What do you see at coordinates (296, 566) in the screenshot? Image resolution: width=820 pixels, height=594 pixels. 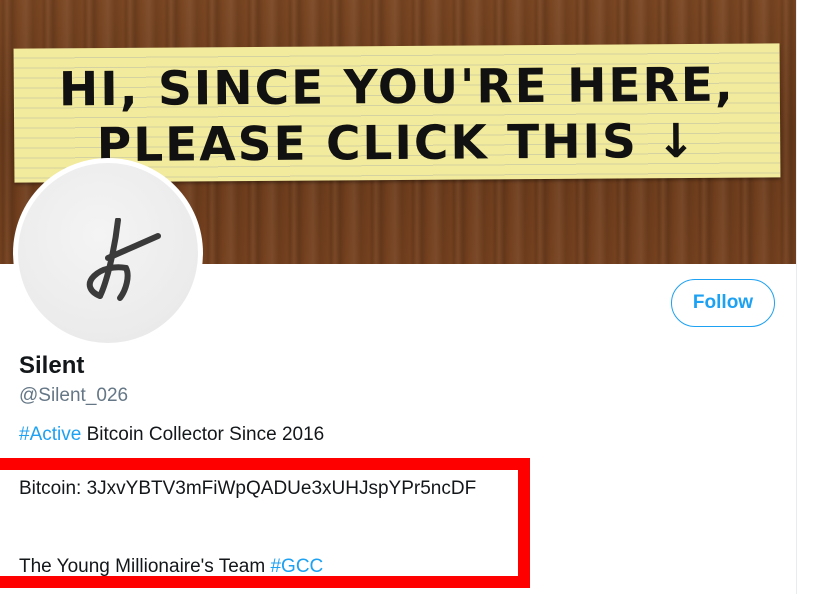 I see `hashtag-gcc-link: #GCC` at bounding box center [296, 566].